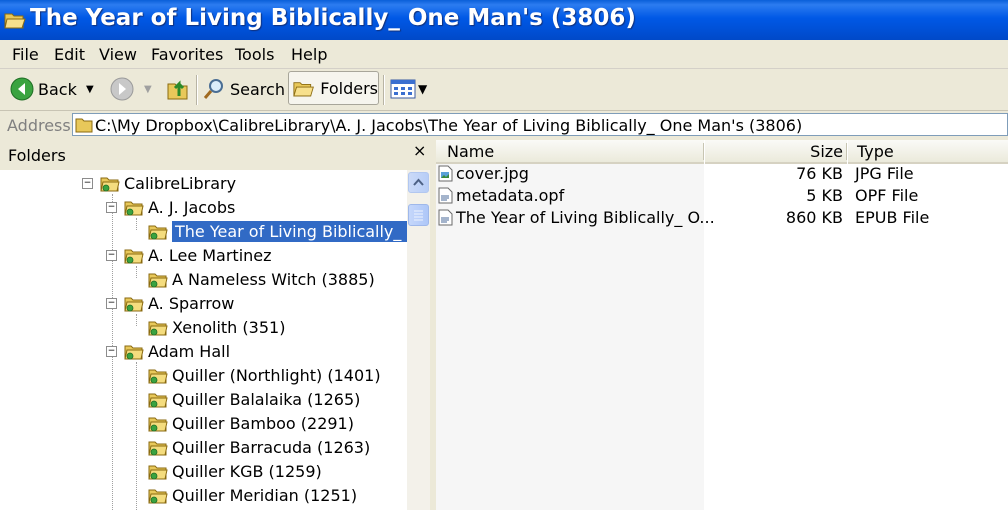 The image size is (1008, 510). What do you see at coordinates (445, 173) in the screenshot?
I see `image-file-icon` at bounding box center [445, 173].